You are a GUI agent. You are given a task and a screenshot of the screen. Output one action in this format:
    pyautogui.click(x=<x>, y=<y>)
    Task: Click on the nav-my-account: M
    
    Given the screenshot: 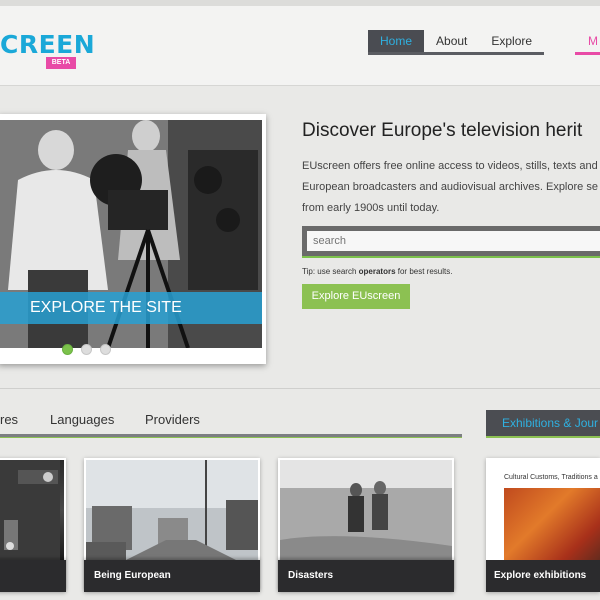 What is the action you would take?
    pyautogui.click(x=593, y=41)
    